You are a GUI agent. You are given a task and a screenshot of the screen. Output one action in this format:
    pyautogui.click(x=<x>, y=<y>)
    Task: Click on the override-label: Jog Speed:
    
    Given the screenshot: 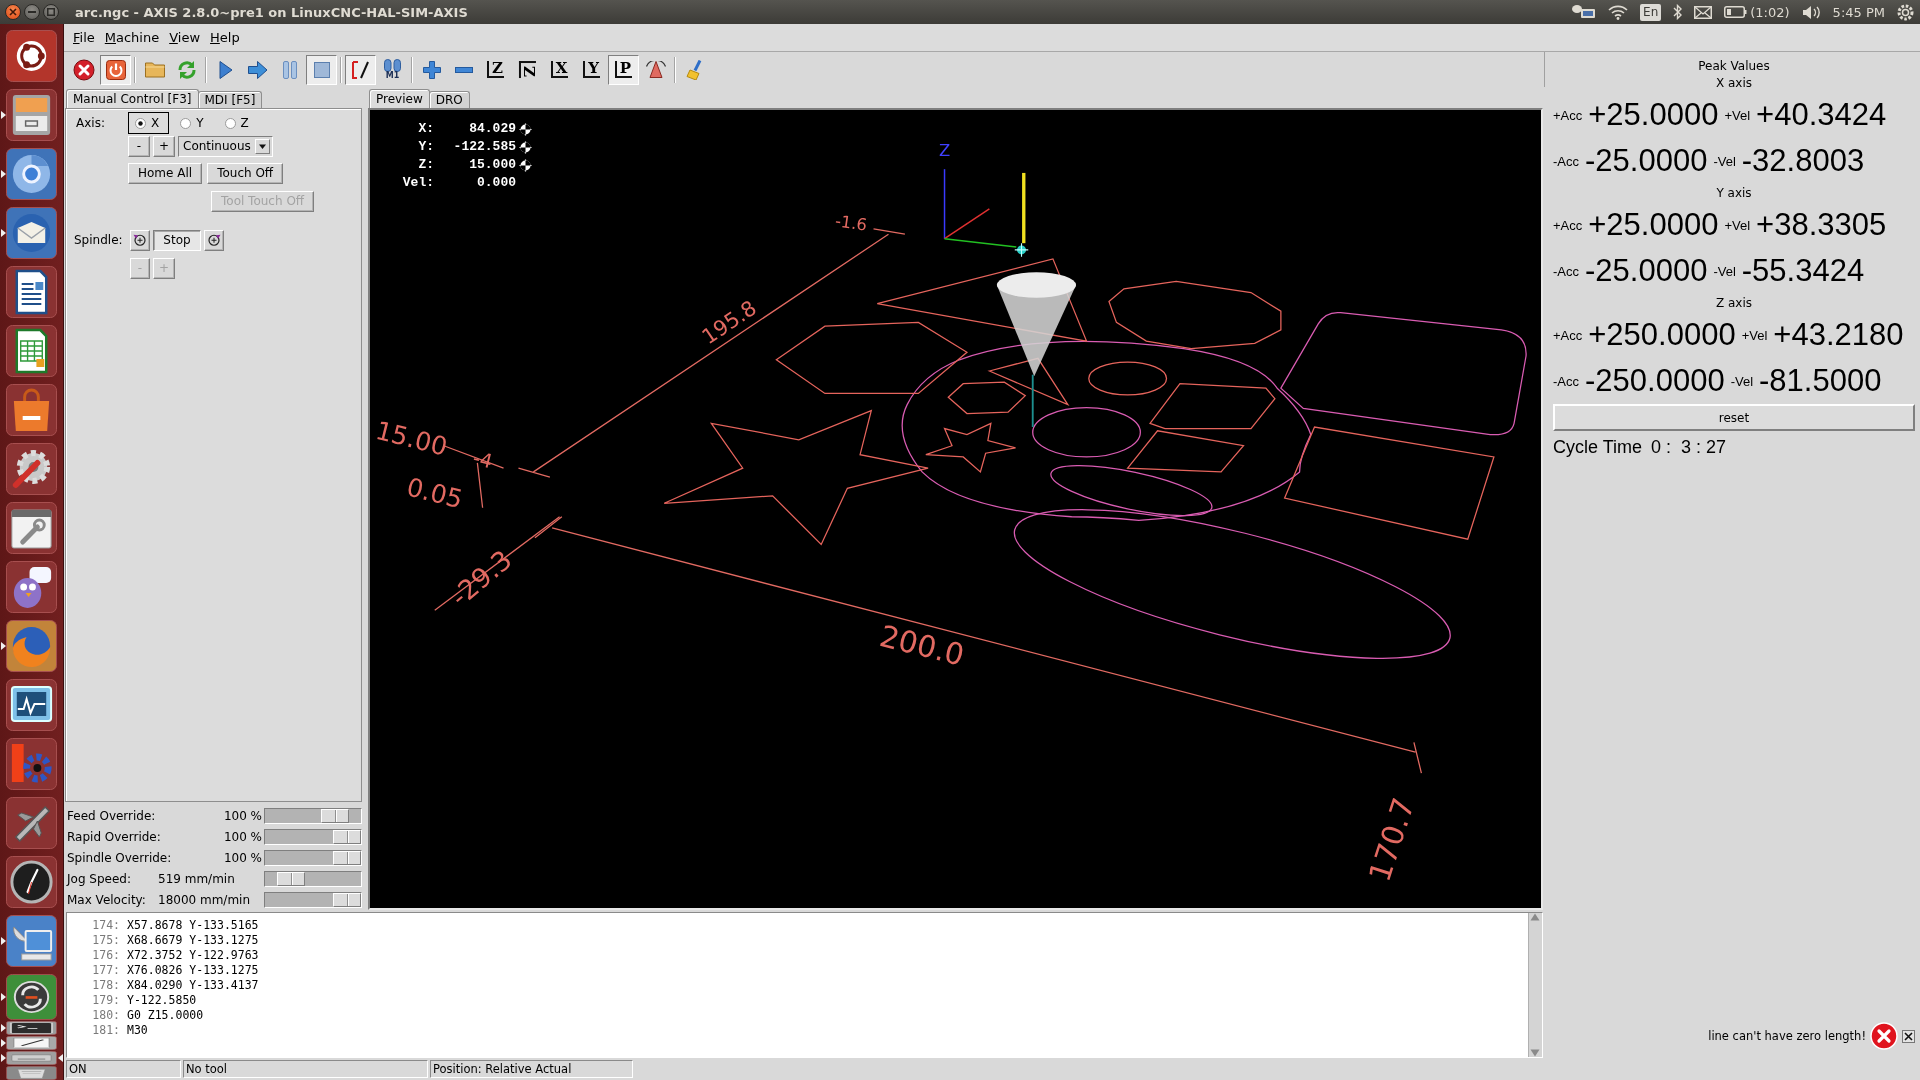 What is the action you would take?
    pyautogui.click(x=99, y=878)
    